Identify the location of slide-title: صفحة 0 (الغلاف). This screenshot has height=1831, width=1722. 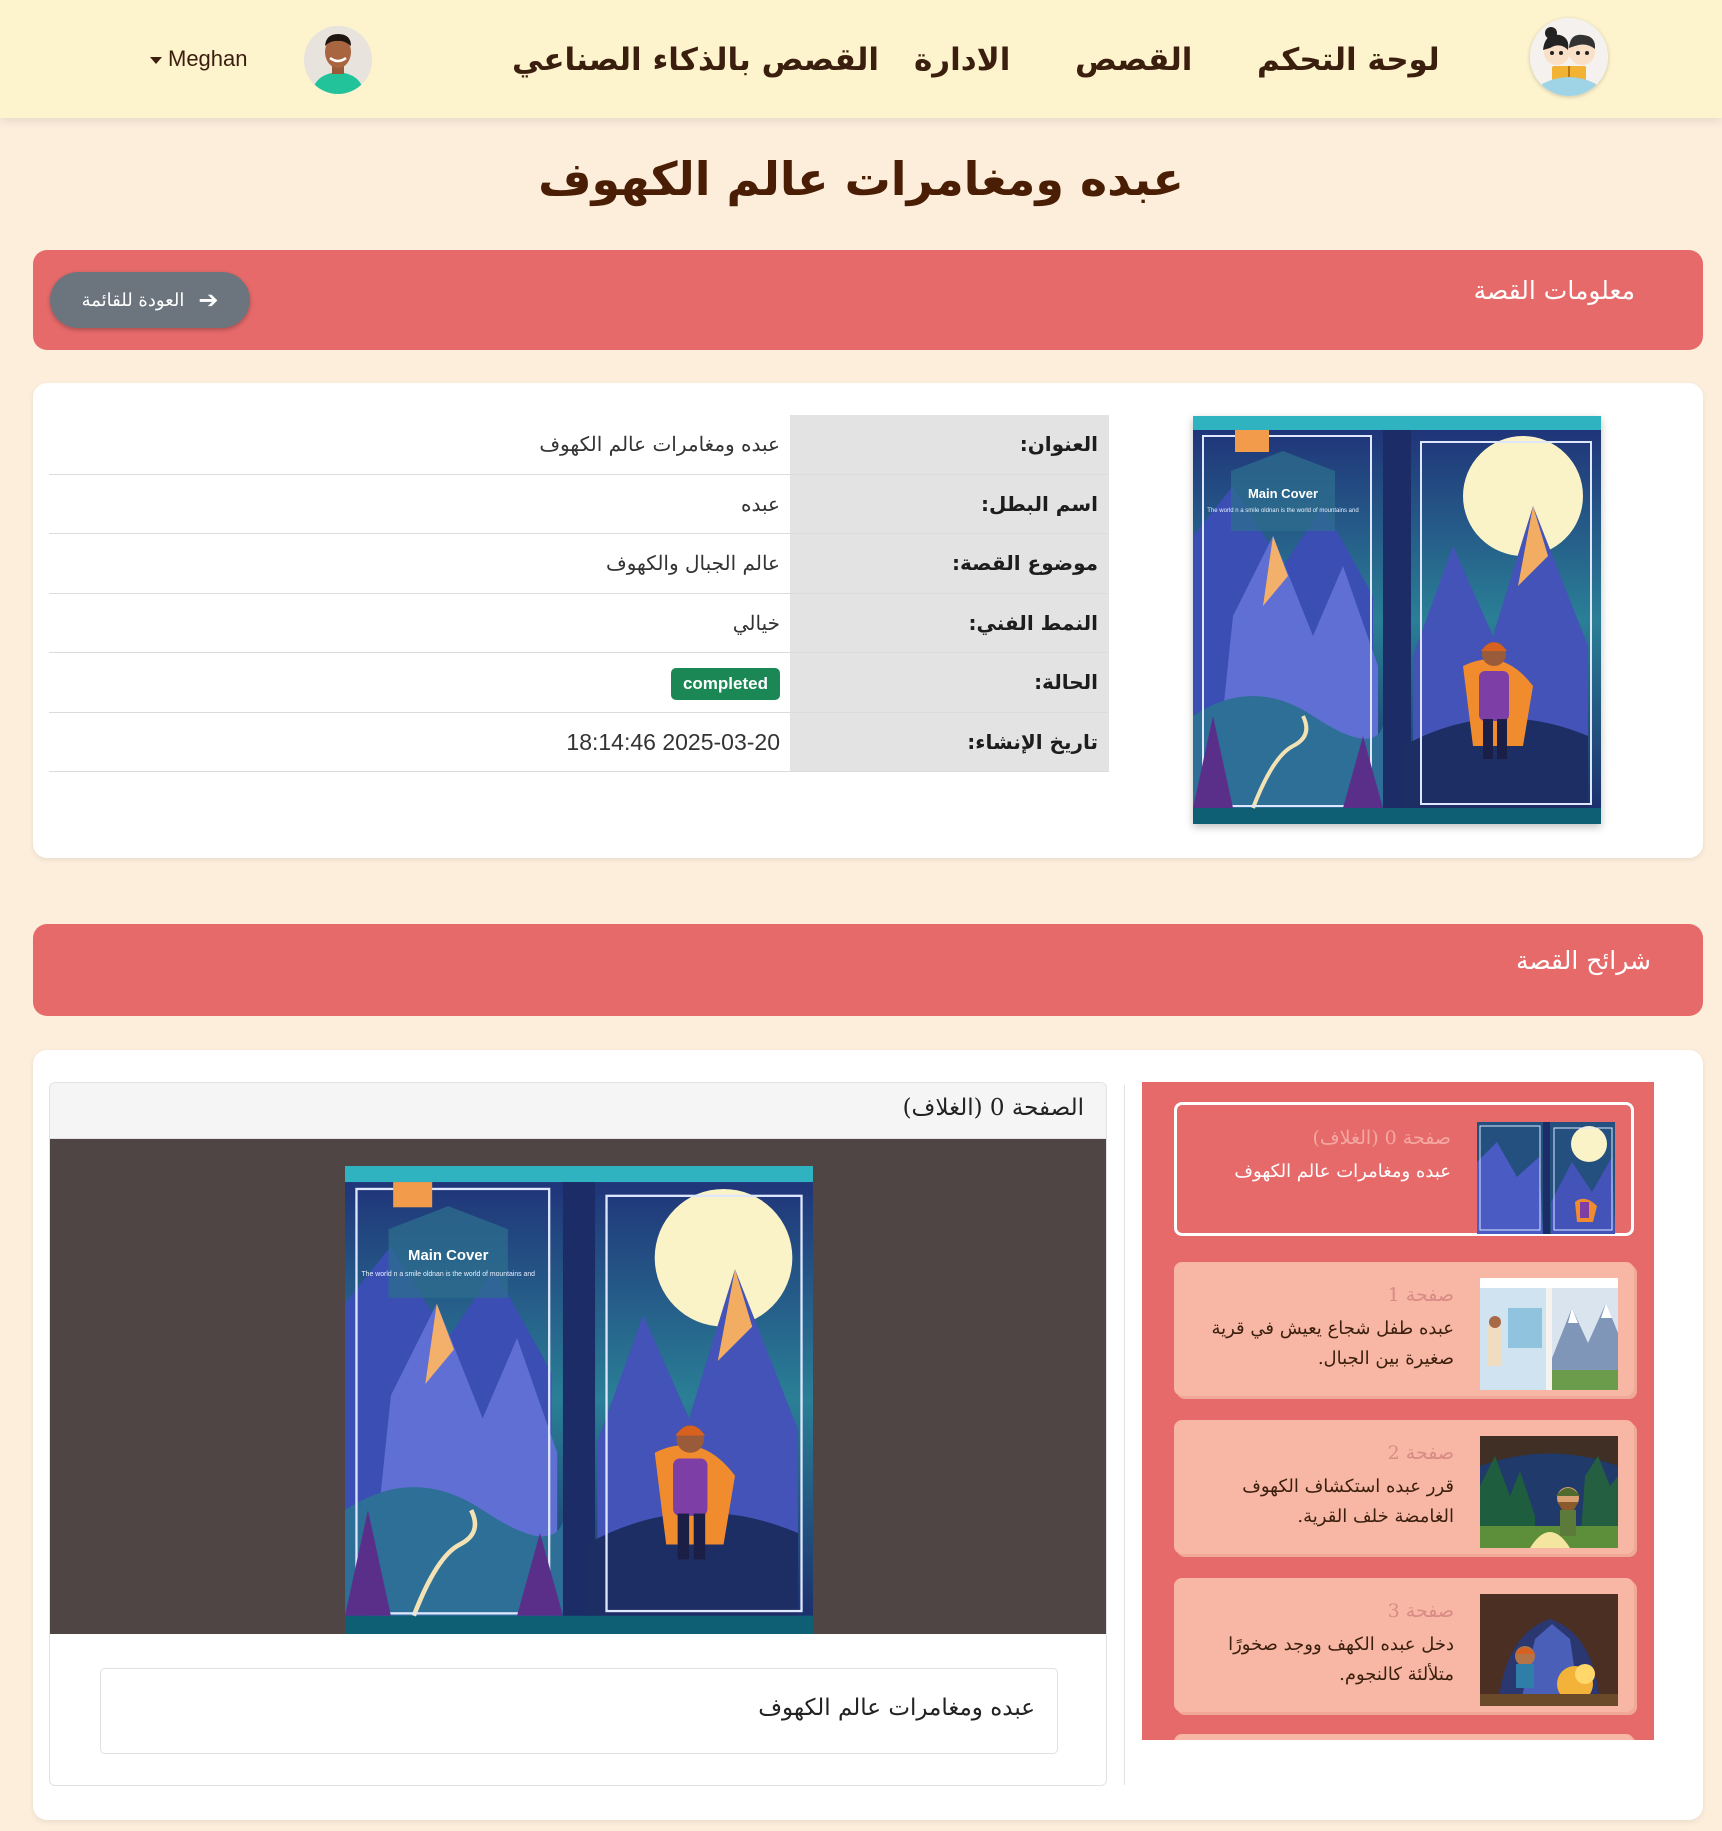
(1381, 1138).